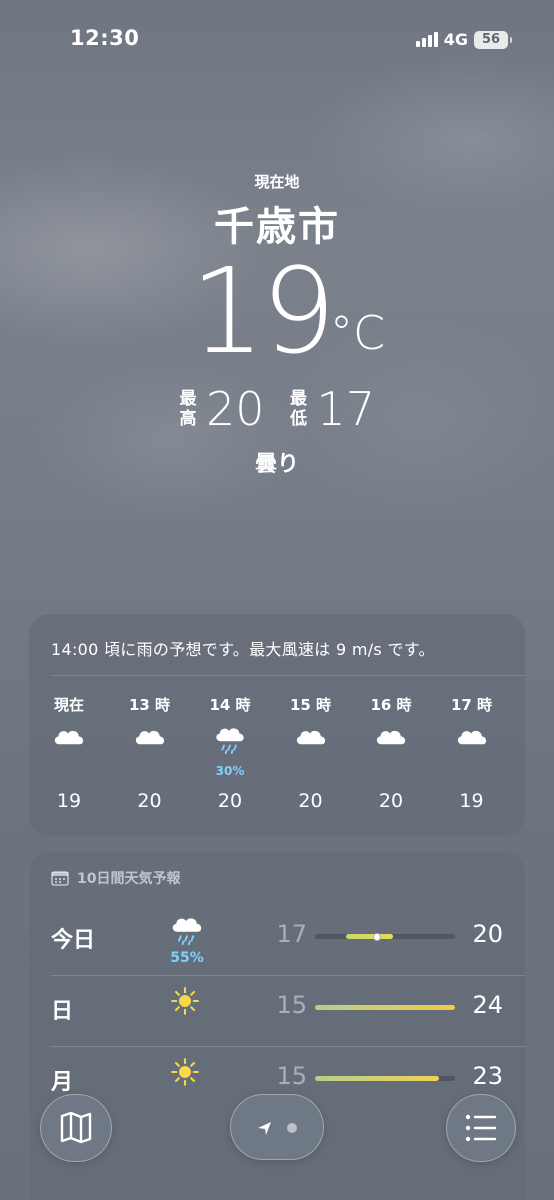 The height and width of the screenshot is (1200, 554). Describe the element at coordinates (391, 705) in the screenshot. I see `hour-label: 16 時` at that location.